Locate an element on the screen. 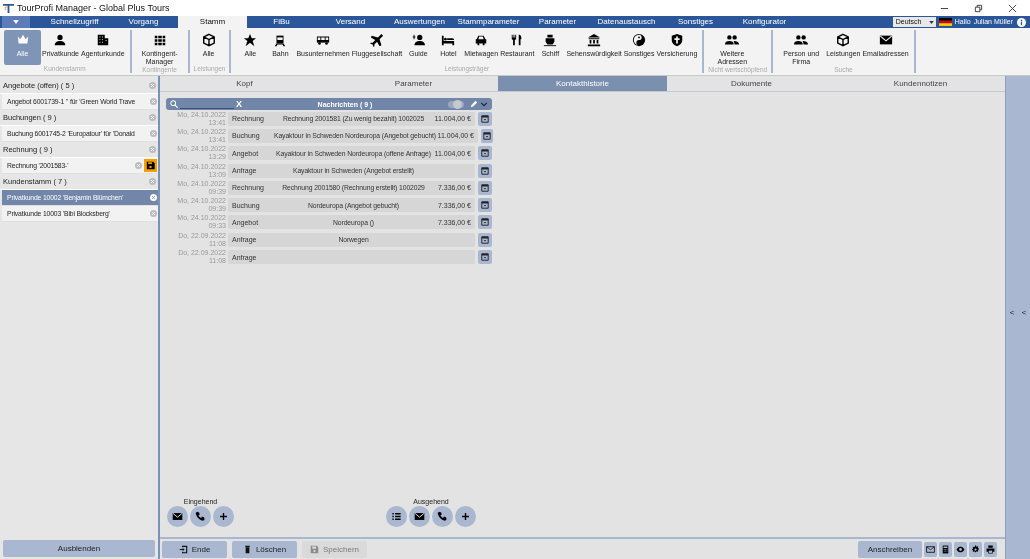 This screenshot has width=1030, height=559. pencil-icon is located at coordinates (474, 104).